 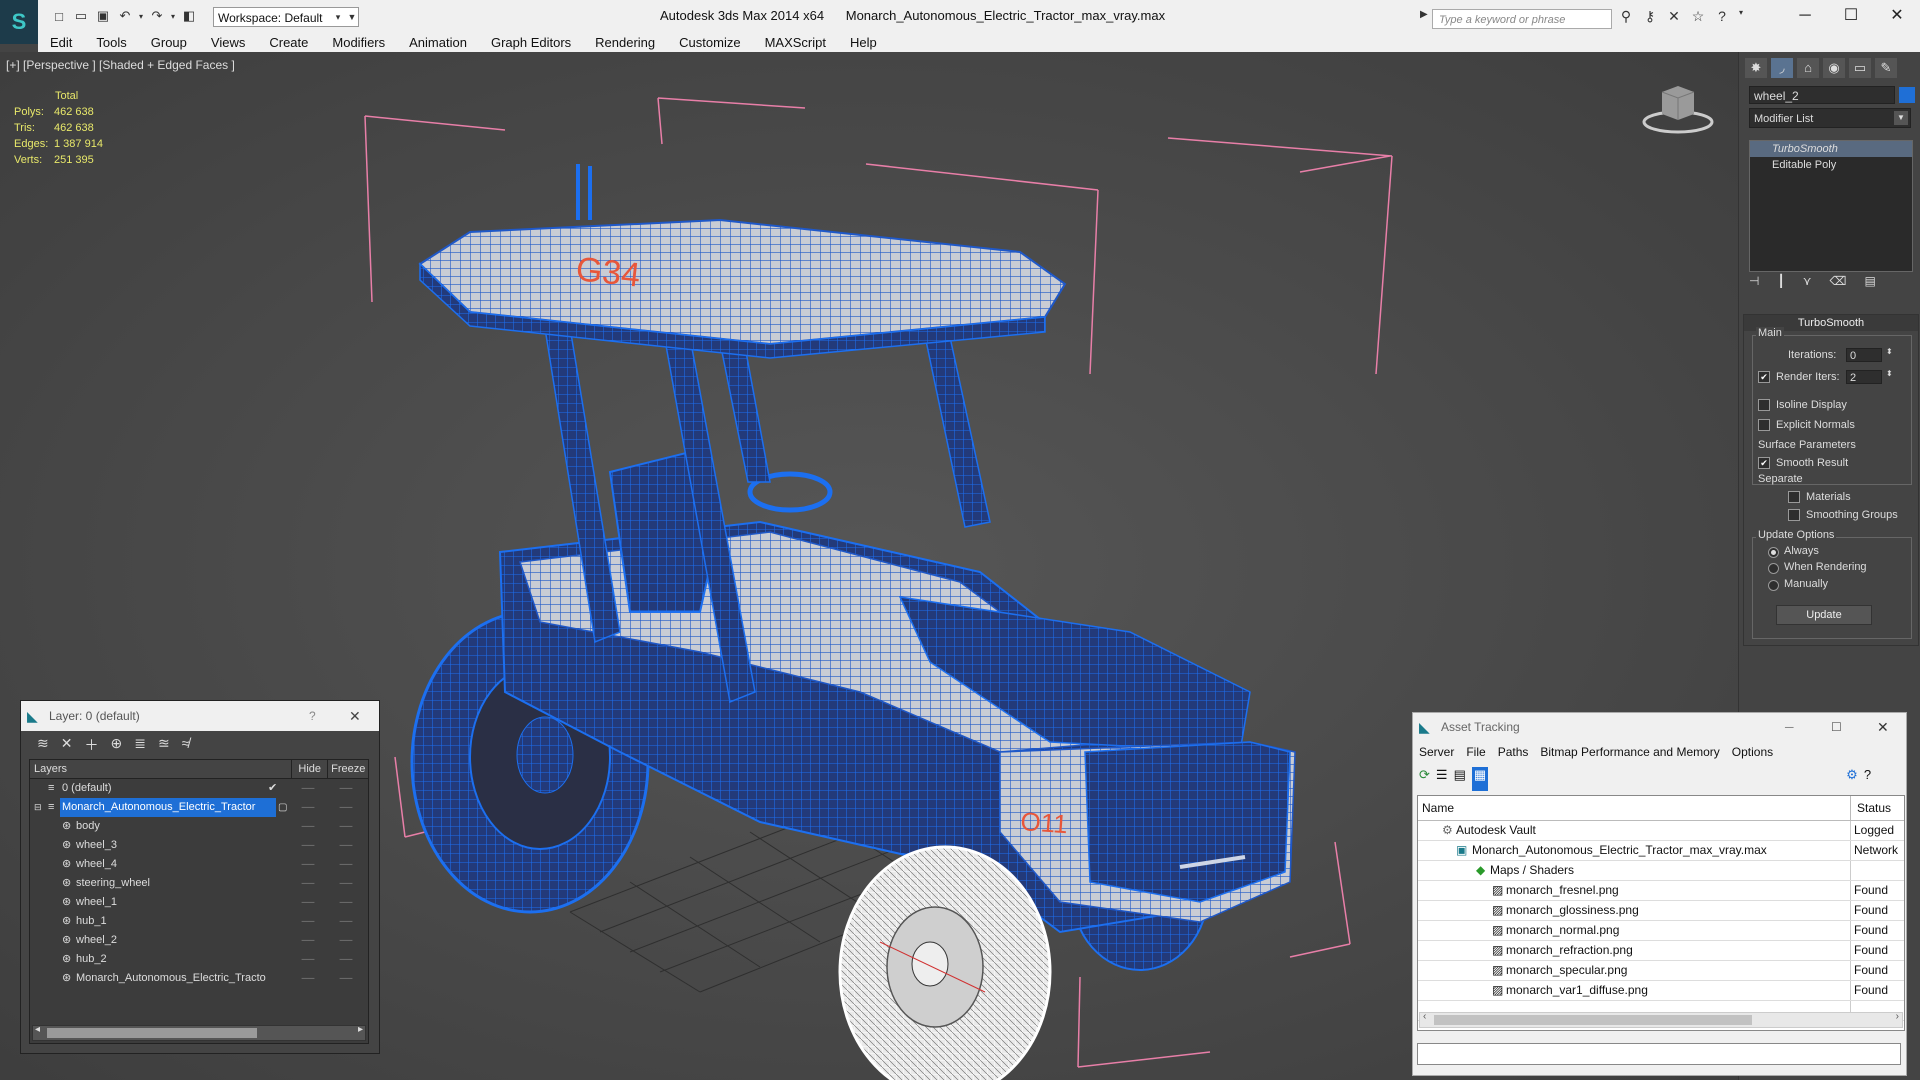 I want to click on layer-object-row: ⊛ wheel_1 ── ──, so click(x=199, y=902).